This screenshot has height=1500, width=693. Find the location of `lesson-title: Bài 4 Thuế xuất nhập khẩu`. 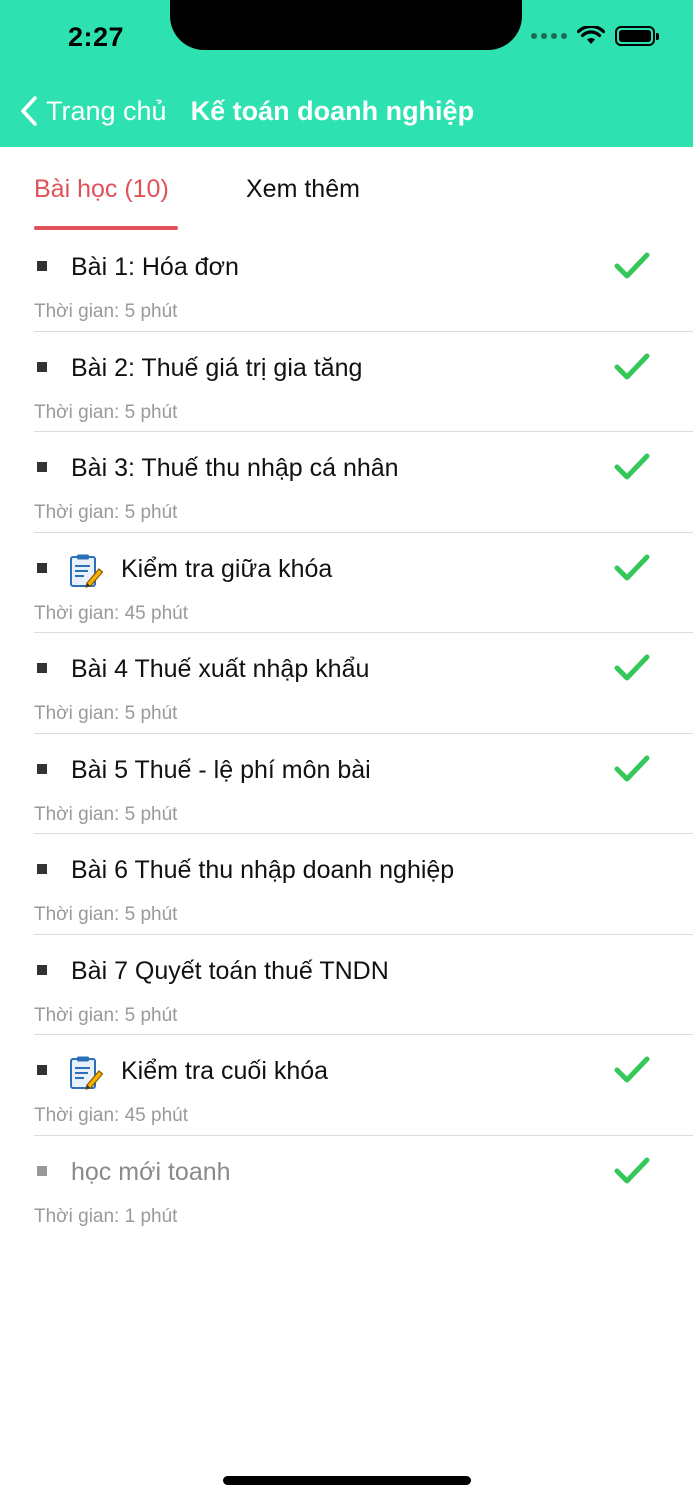

lesson-title: Bài 4 Thuế xuất nhập khẩu is located at coordinates (220, 669).